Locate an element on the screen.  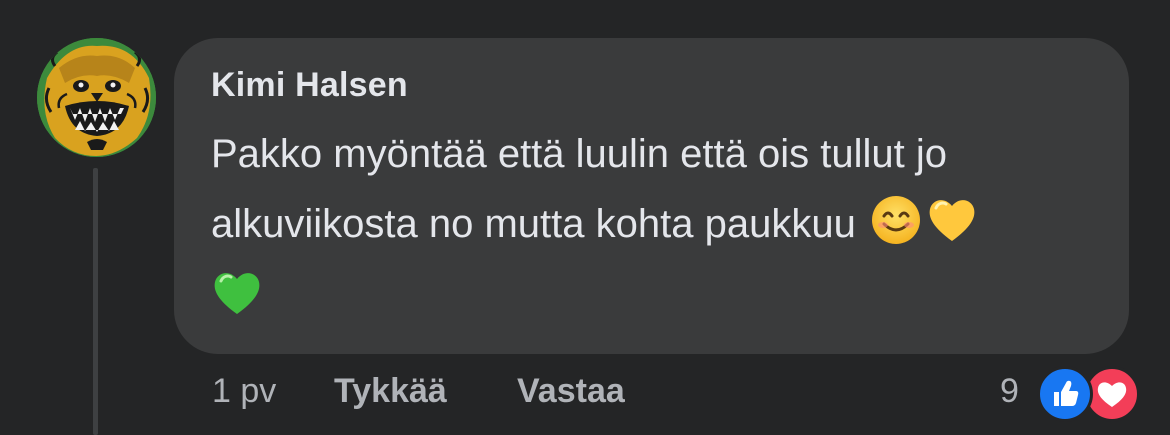
green-heart-icon is located at coordinates (237, 293).